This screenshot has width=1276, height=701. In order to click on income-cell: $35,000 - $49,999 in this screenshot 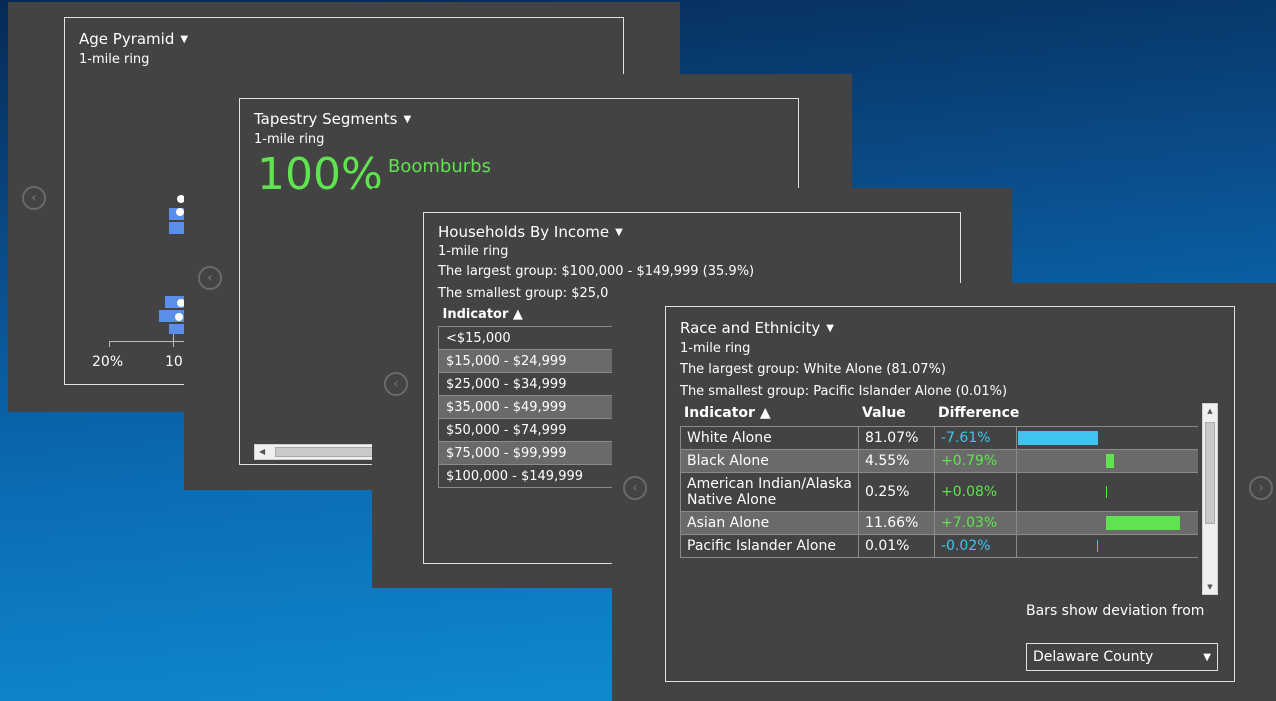, I will do `click(525, 407)`.